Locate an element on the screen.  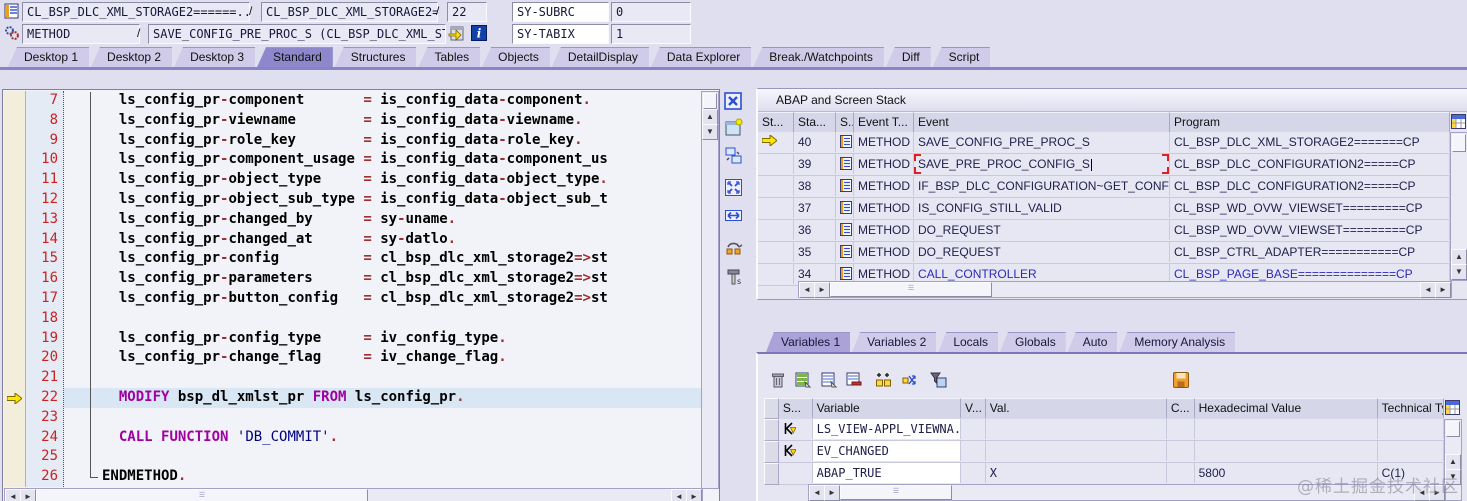
stack-level-cell: 39 is located at coordinates (815, 164).